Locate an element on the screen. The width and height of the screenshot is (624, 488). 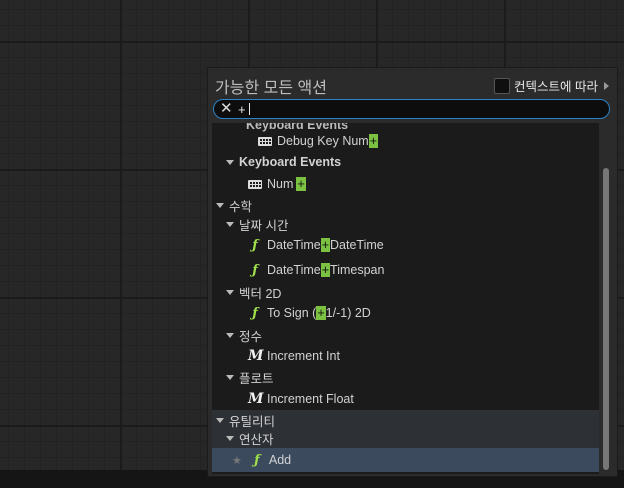
context-sensitive-label: 컨텍스트에 따라 is located at coordinates (556, 87).